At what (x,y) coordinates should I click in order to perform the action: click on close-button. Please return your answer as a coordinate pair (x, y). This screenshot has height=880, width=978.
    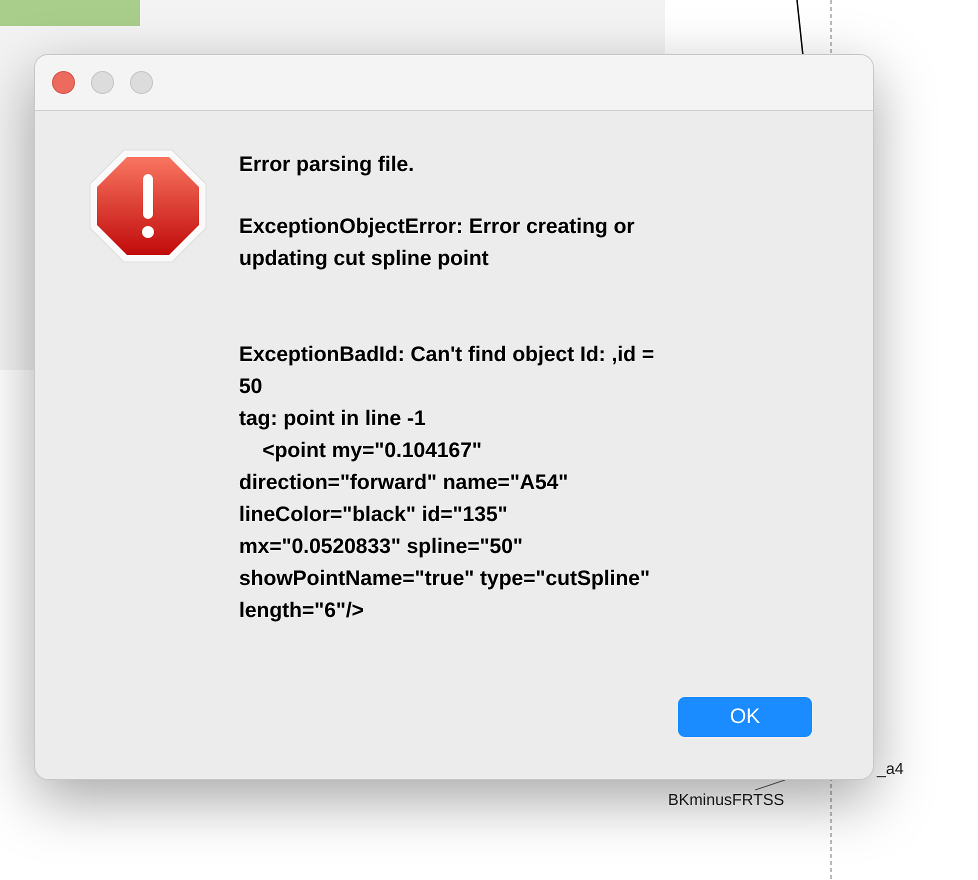
    Looking at the image, I should click on (63, 82).